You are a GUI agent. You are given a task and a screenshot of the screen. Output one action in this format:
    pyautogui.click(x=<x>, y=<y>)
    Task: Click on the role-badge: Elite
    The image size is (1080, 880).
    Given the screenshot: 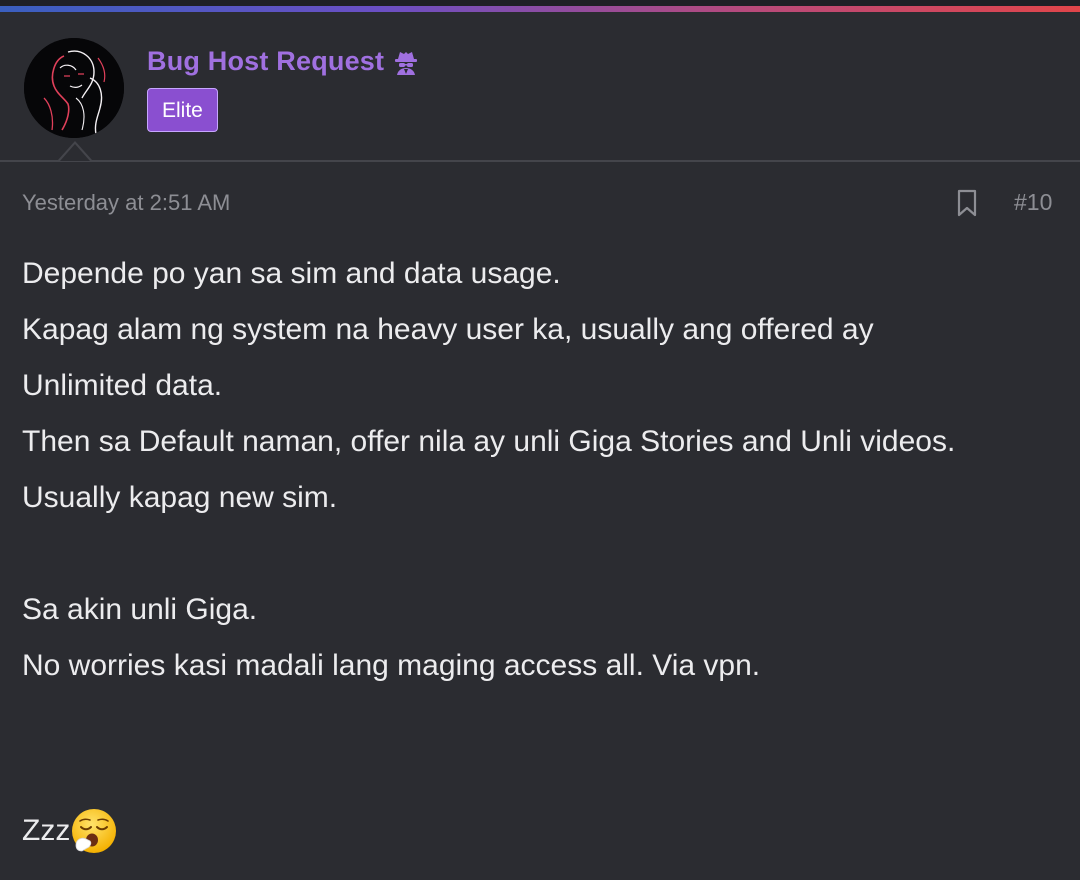 What is the action you would take?
    pyautogui.click(x=182, y=110)
    